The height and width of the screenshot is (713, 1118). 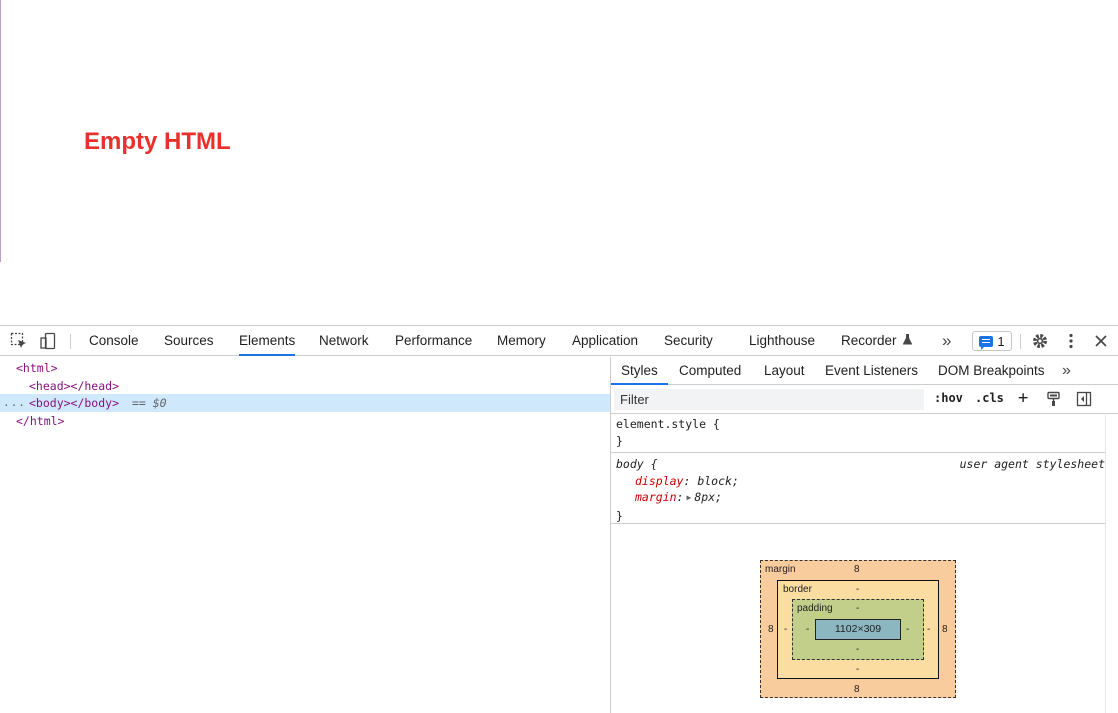 What do you see at coordinates (860, 498) in the screenshot?
I see `css-property-margin: margin: ▶ 8px;` at bounding box center [860, 498].